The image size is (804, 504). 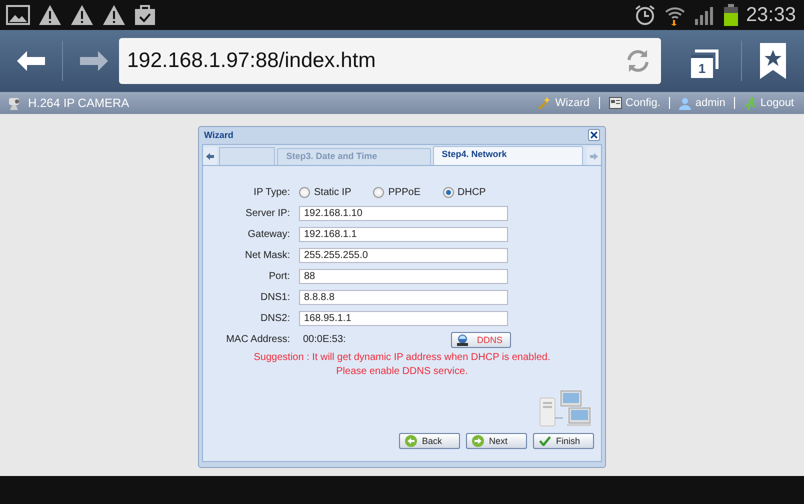 I want to click on running-man-icon, so click(x=750, y=103).